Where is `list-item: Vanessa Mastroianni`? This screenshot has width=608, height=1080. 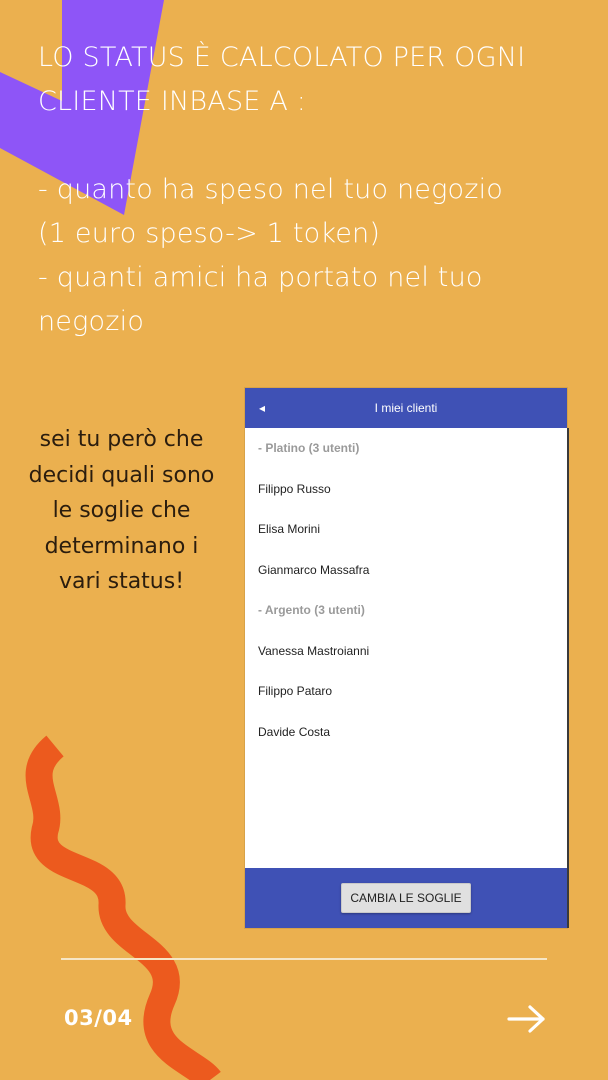
list-item: Vanessa Mastroianni is located at coordinates (406, 651).